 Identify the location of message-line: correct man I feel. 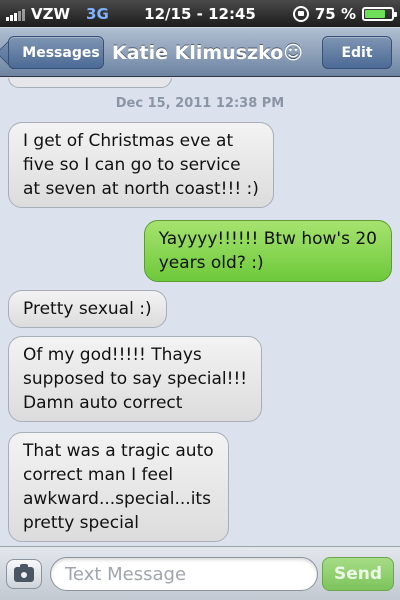
(98, 475).